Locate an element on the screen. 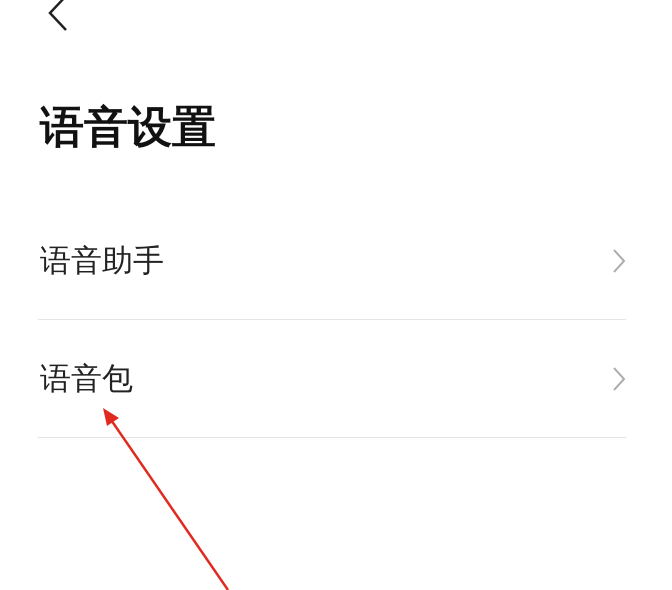 This screenshot has width=672, height=590. row-label: 语音助手 is located at coordinates (102, 261).